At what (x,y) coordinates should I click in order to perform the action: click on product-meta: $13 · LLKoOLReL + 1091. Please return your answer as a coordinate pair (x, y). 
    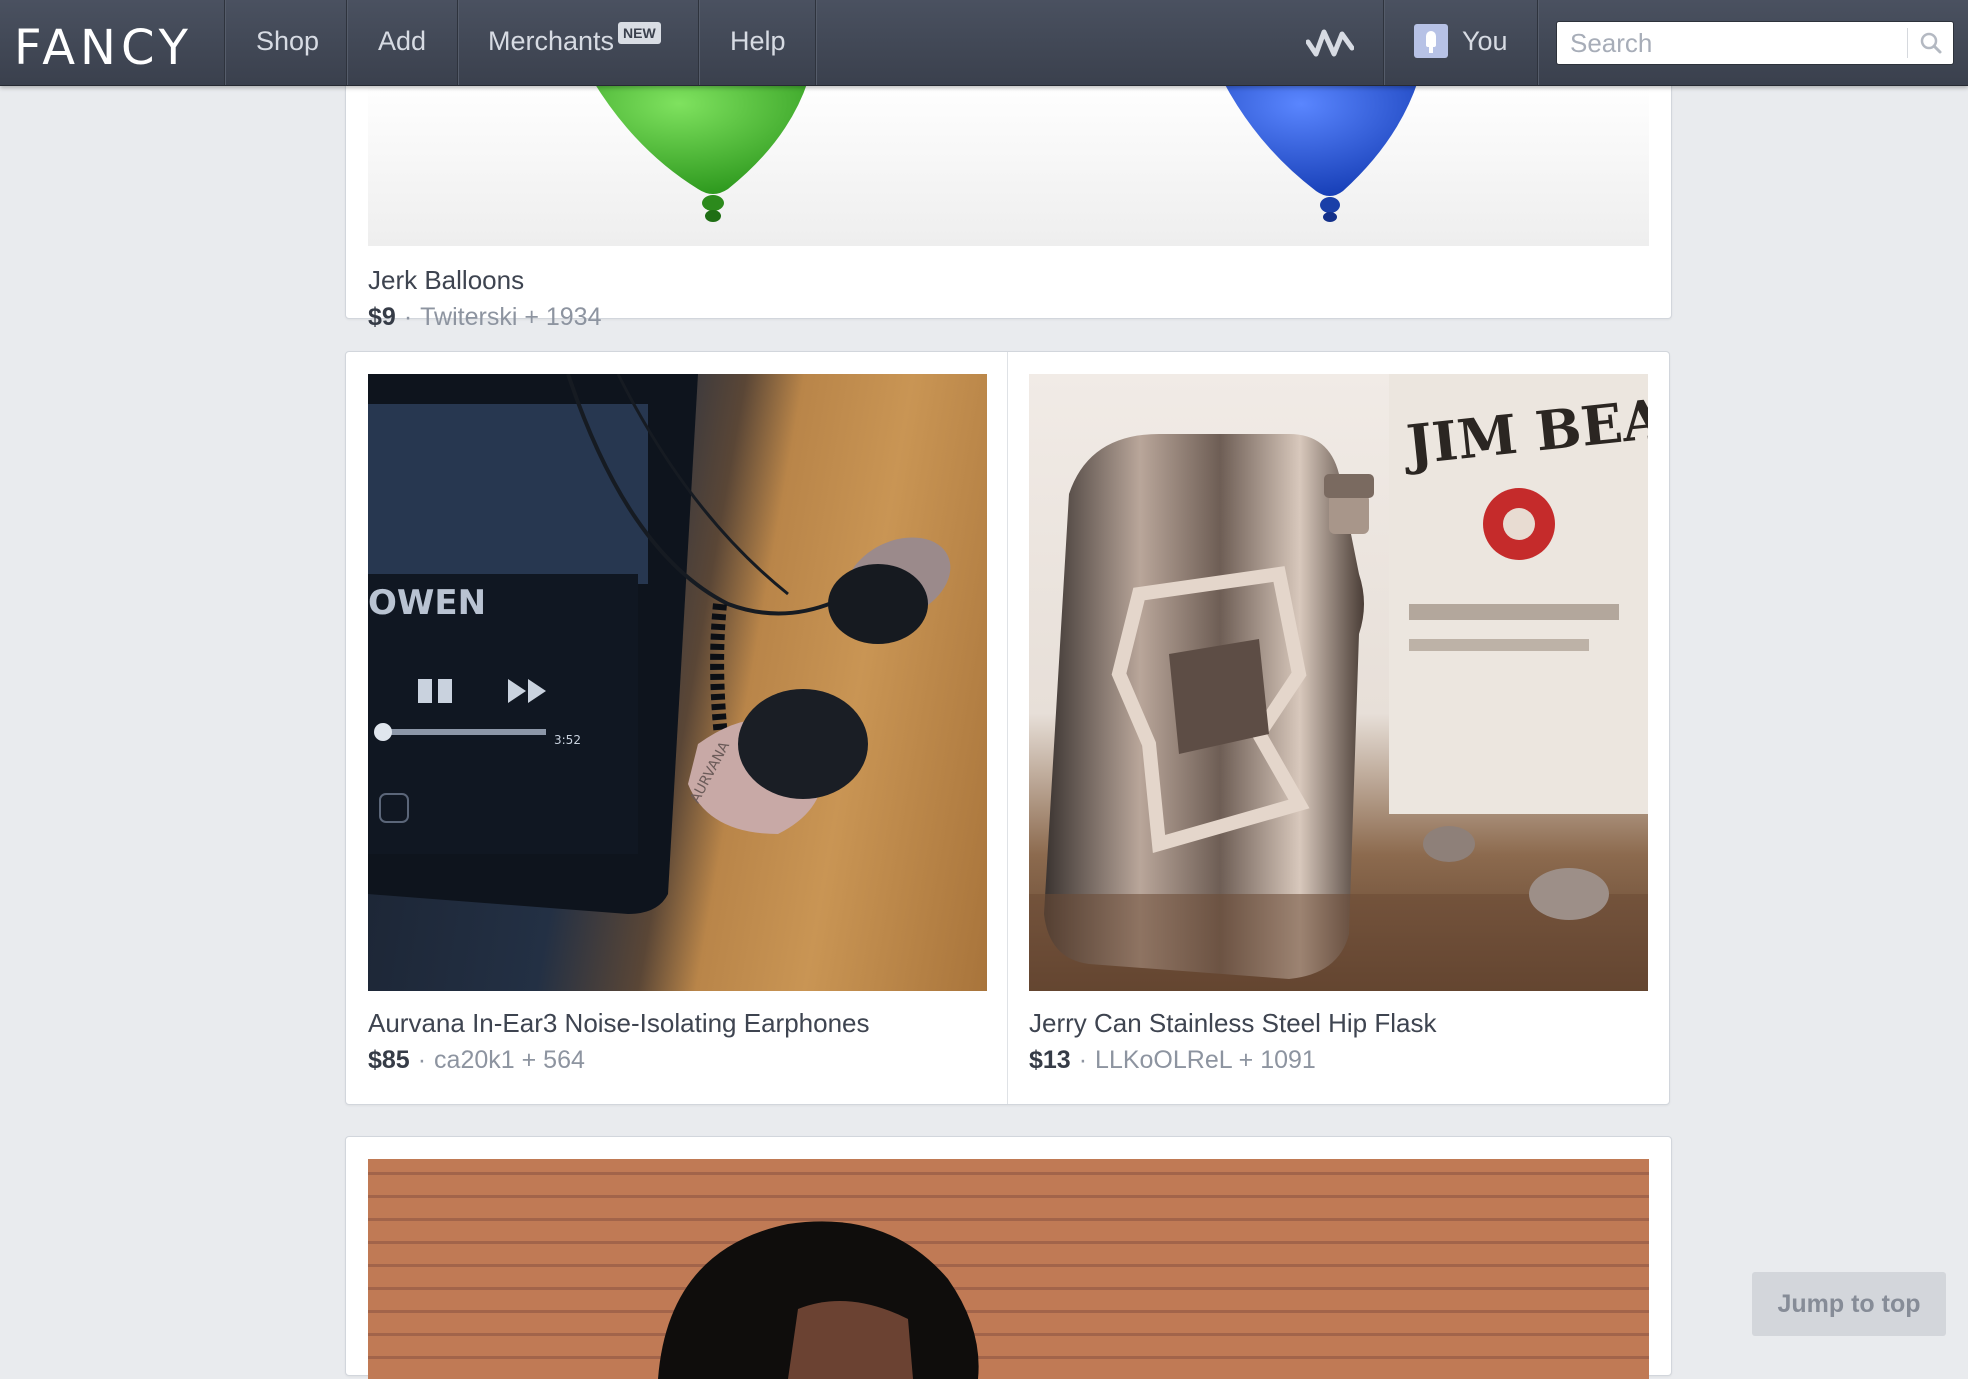
    Looking at the image, I should click on (1172, 1060).